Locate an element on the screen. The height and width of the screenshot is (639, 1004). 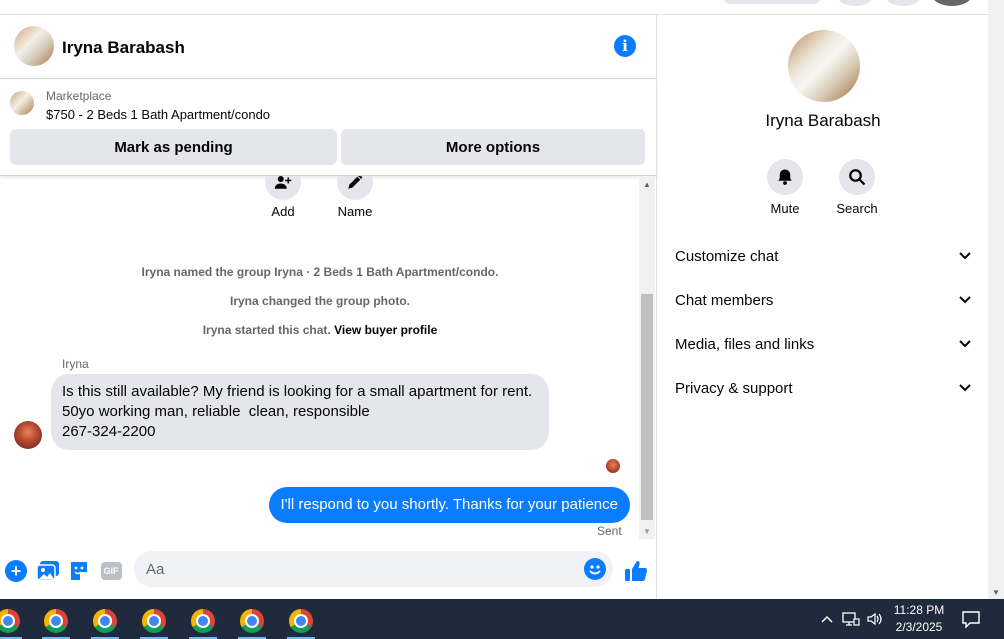
top-search-pill is located at coordinates (772, 2).